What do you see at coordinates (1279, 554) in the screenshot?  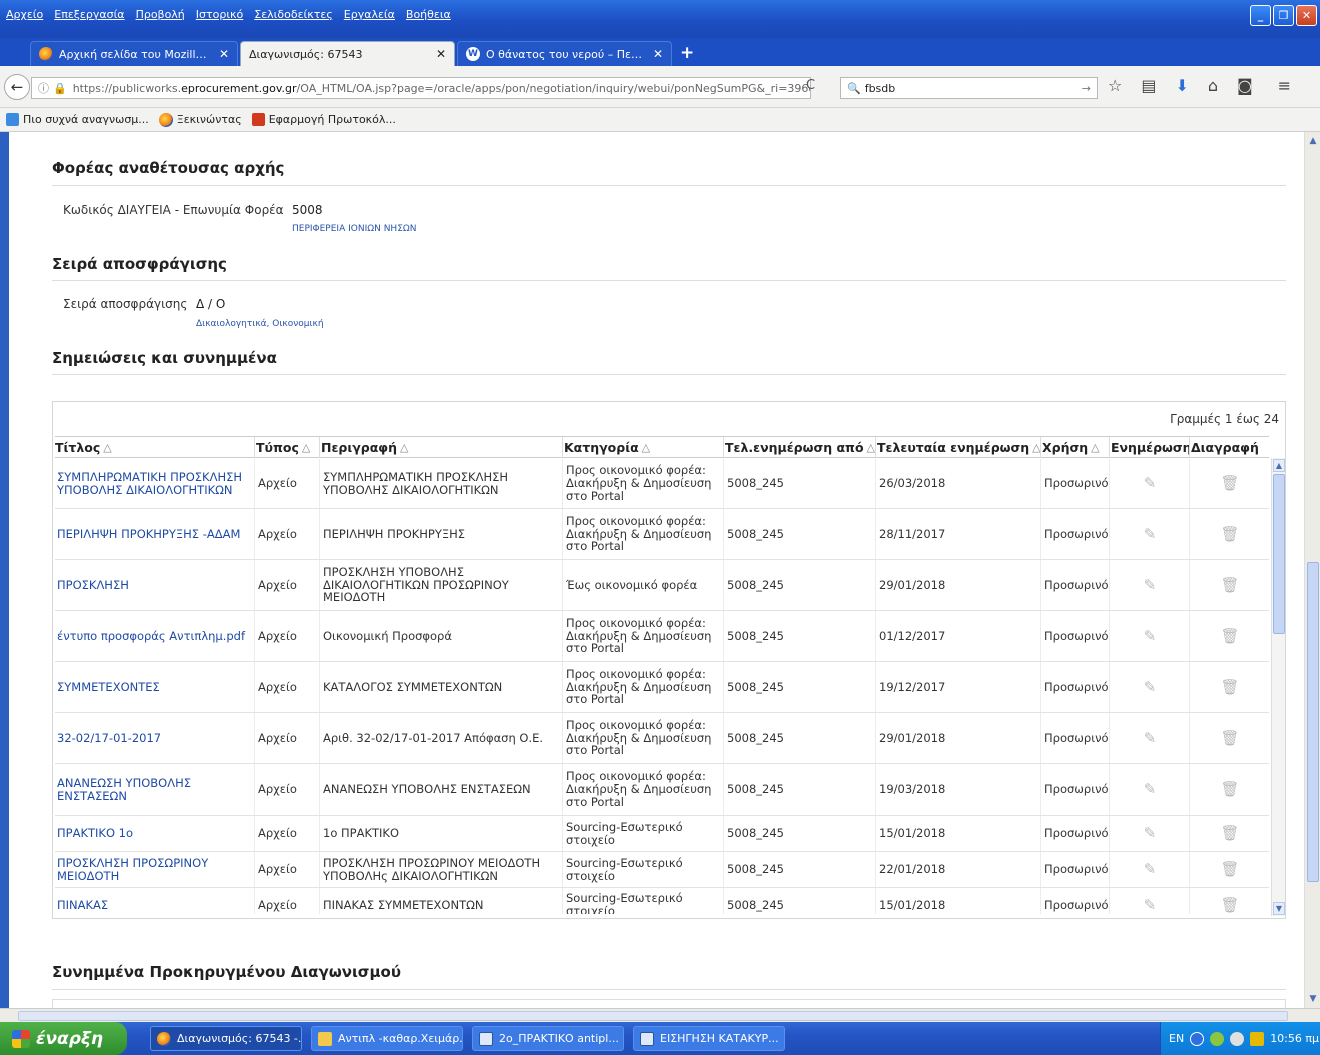 I see `table-scroll-thumb` at bounding box center [1279, 554].